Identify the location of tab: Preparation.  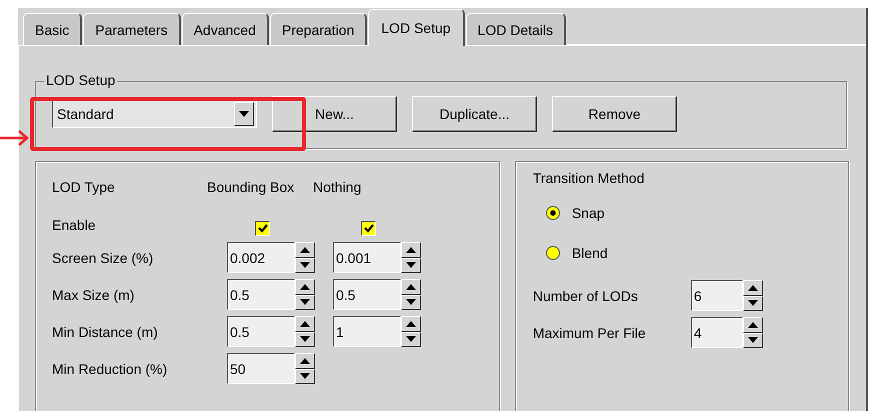
(319, 29).